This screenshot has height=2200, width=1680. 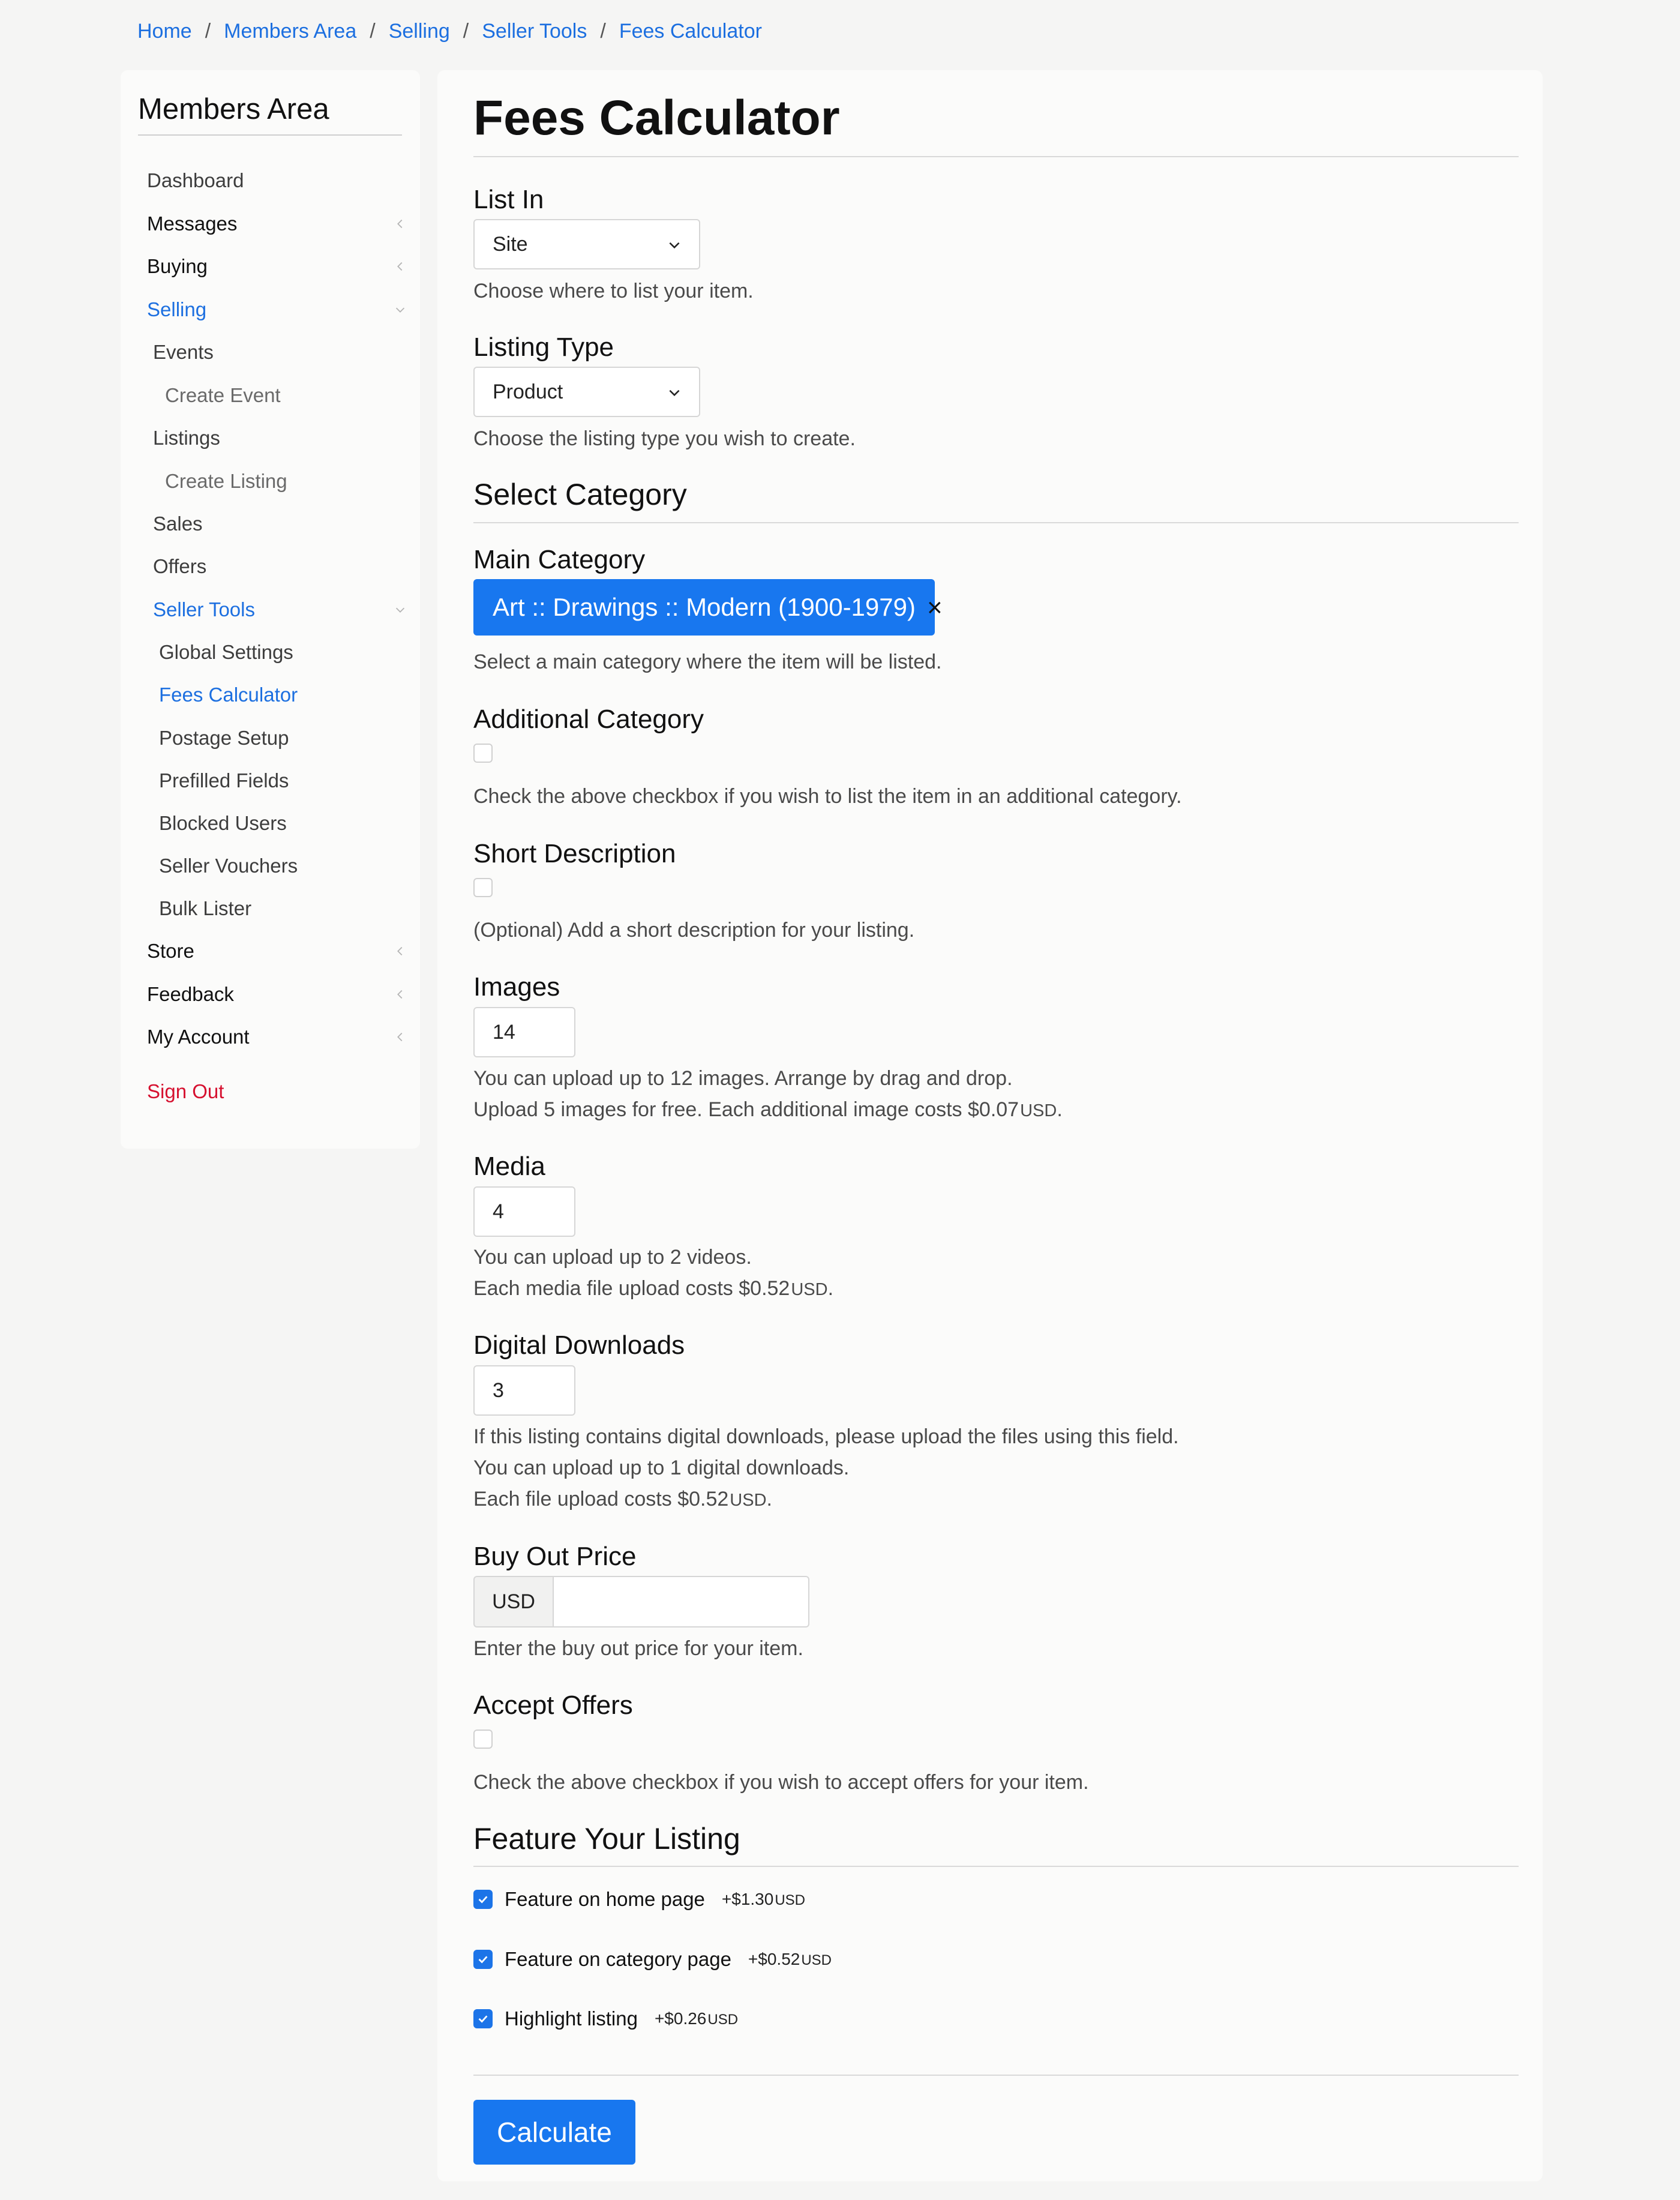 I want to click on sidebar-item-bulk-lister: Bulk Lister, so click(x=205, y=909).